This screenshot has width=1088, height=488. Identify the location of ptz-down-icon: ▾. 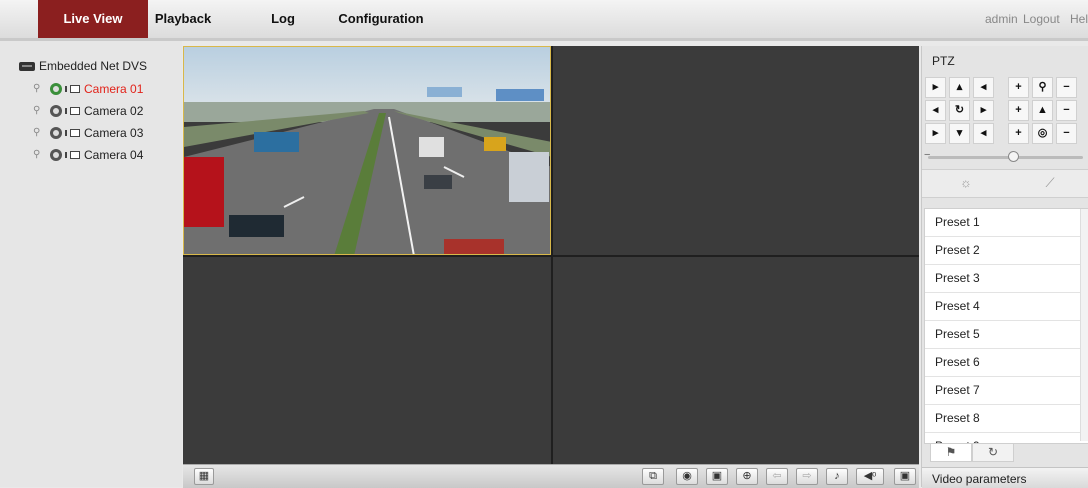
(959, 133).